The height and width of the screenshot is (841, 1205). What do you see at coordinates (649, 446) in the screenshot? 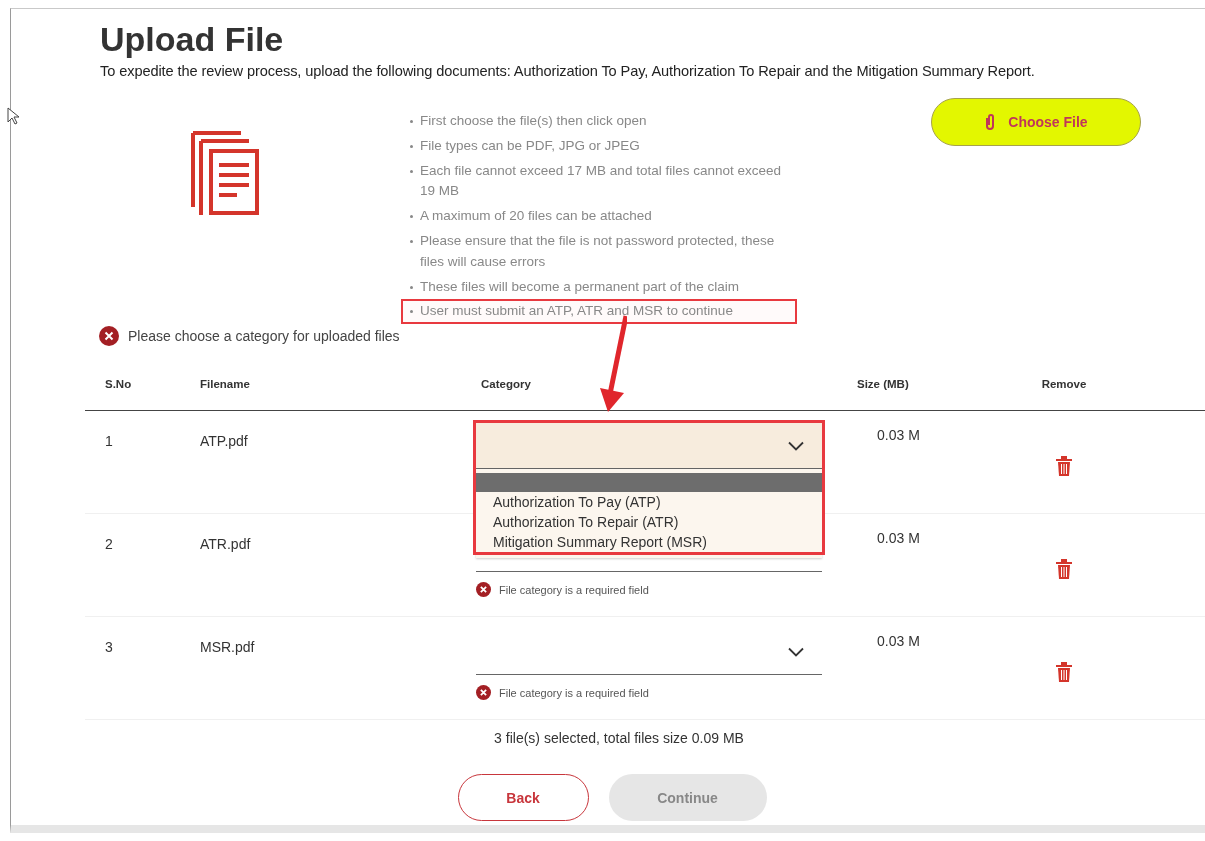
I see `category-select` at bounding box center [649, 446].